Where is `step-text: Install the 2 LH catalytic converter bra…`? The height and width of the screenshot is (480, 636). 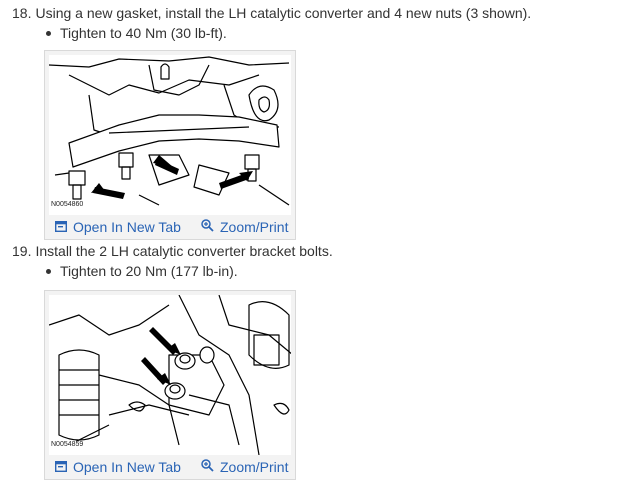
step-text: Install the 2 LH catalytic converter bra… is located at coordinates (184, 251).